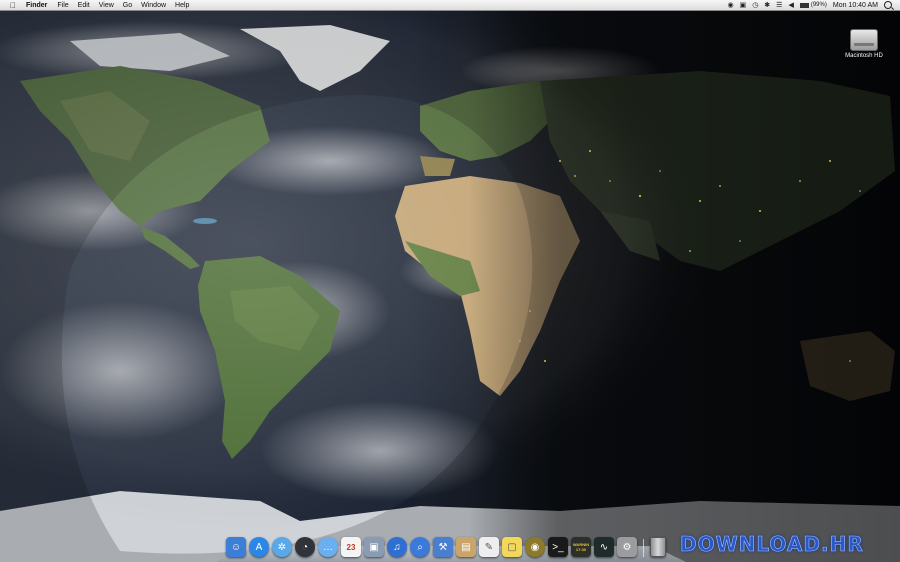  What do you see at coordinates (282, 547) in the screenshot?
I see `safari-compass-icon: ✲` at bounding box center [282, 547].